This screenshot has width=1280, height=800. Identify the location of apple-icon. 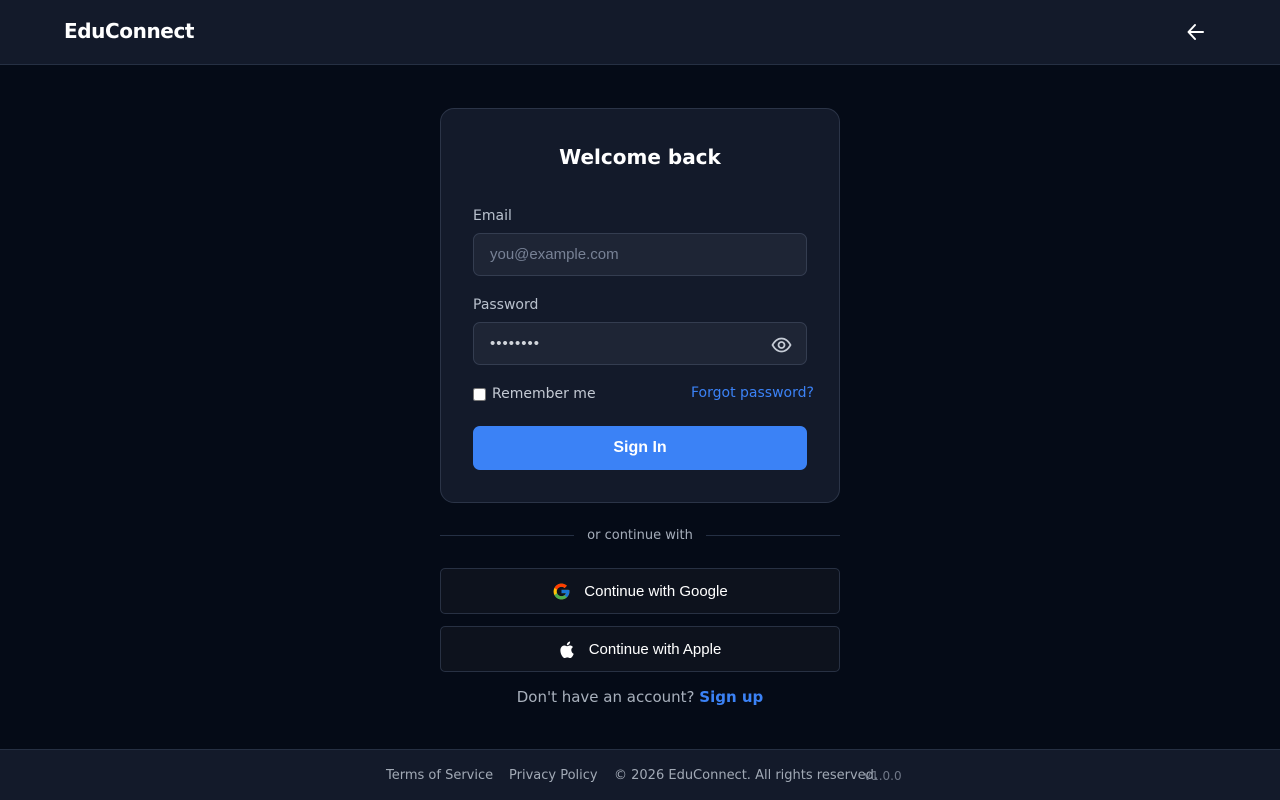
(566, 649).